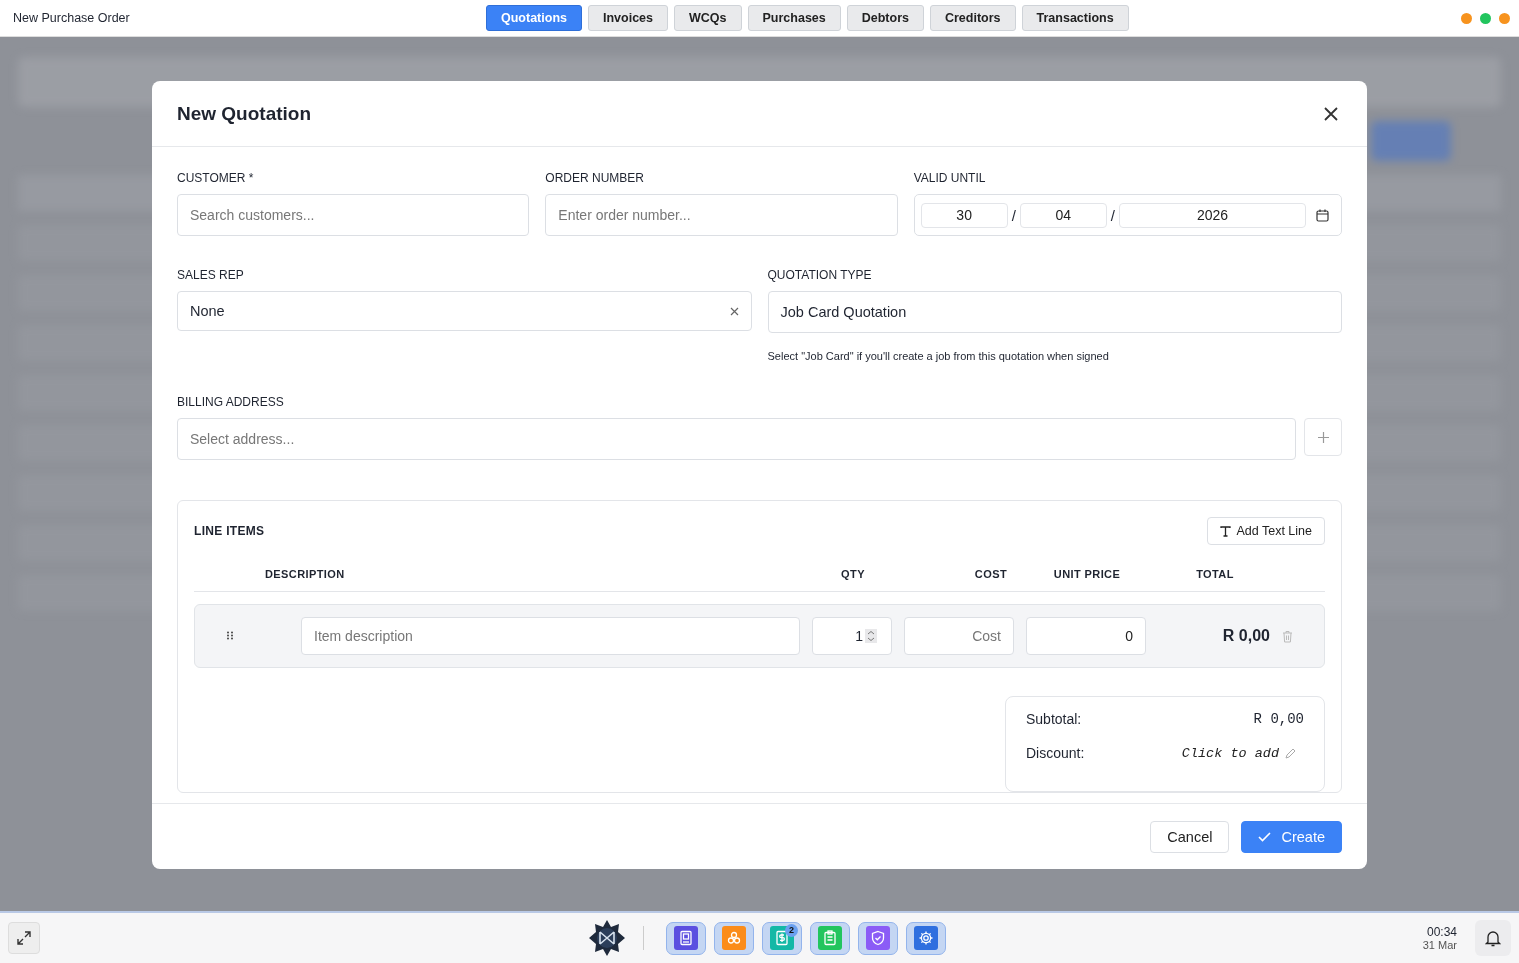 The image size is (1519, 963). What do you see at coordinates (305, 574) in the screenshot?
I see `column-header: DESCRIPTION` at bounding box center [305, 574].